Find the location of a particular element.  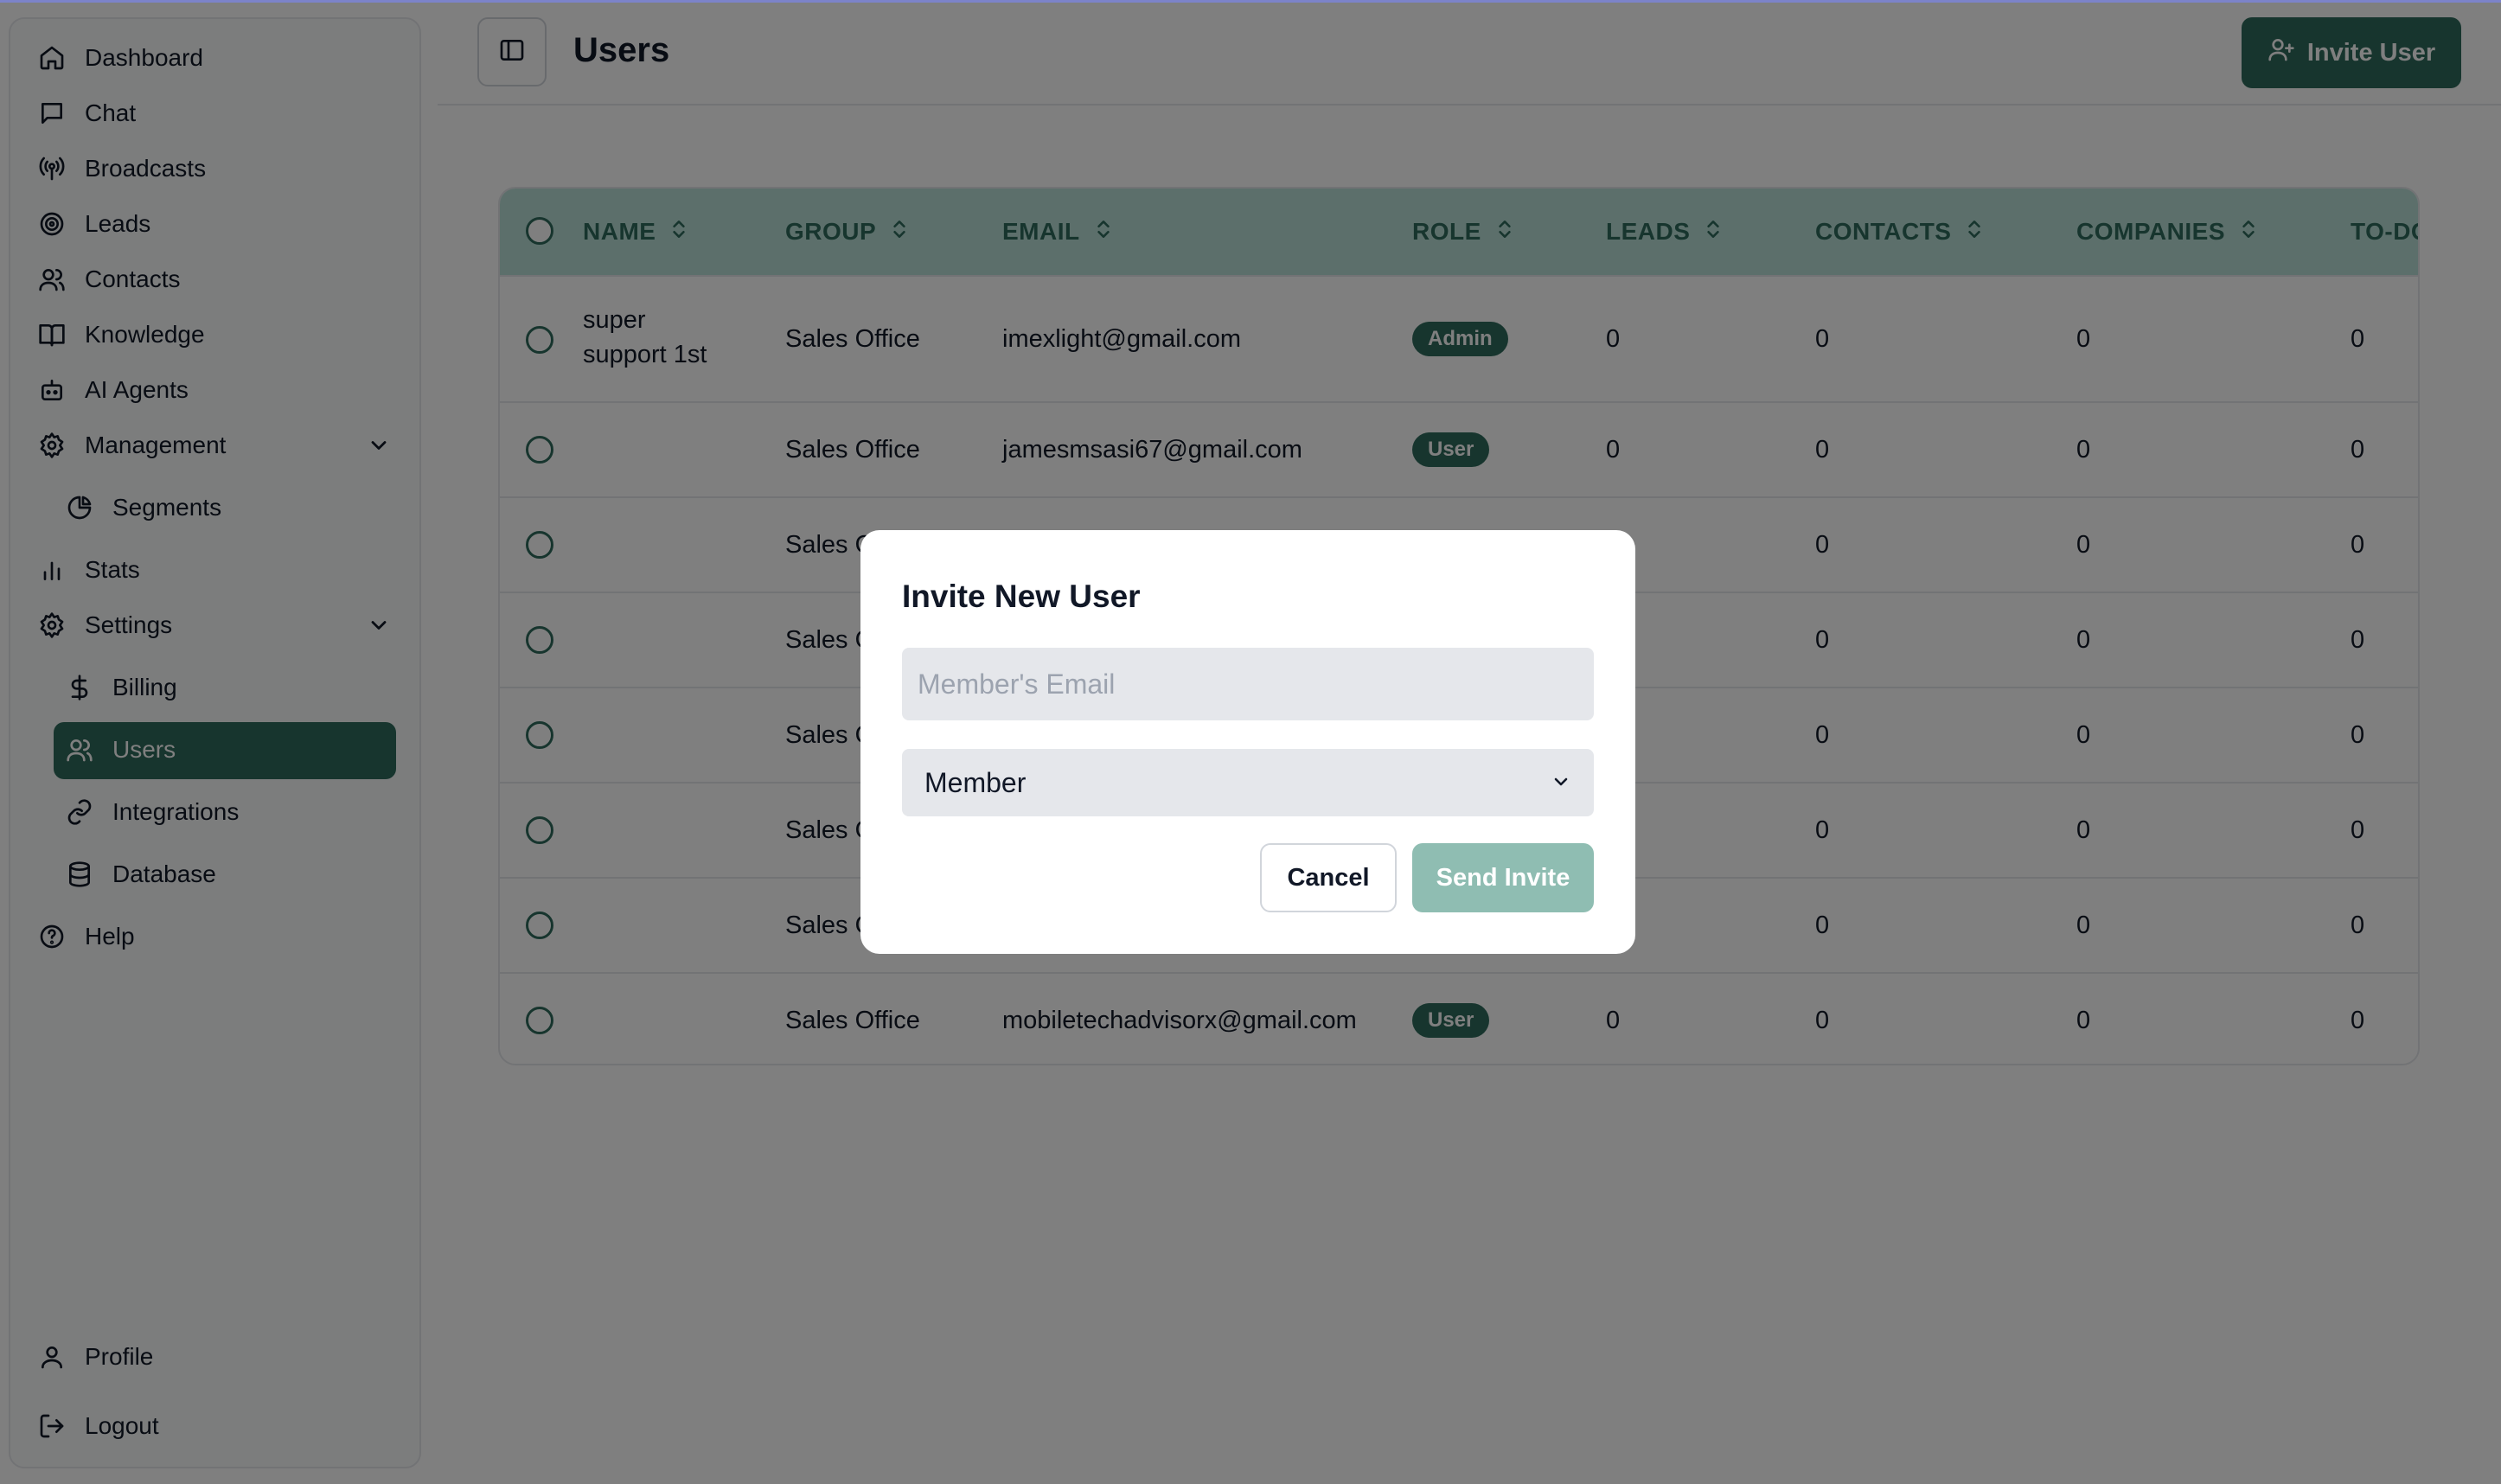

role-select-value: Member is located at coordinates (975, 782).